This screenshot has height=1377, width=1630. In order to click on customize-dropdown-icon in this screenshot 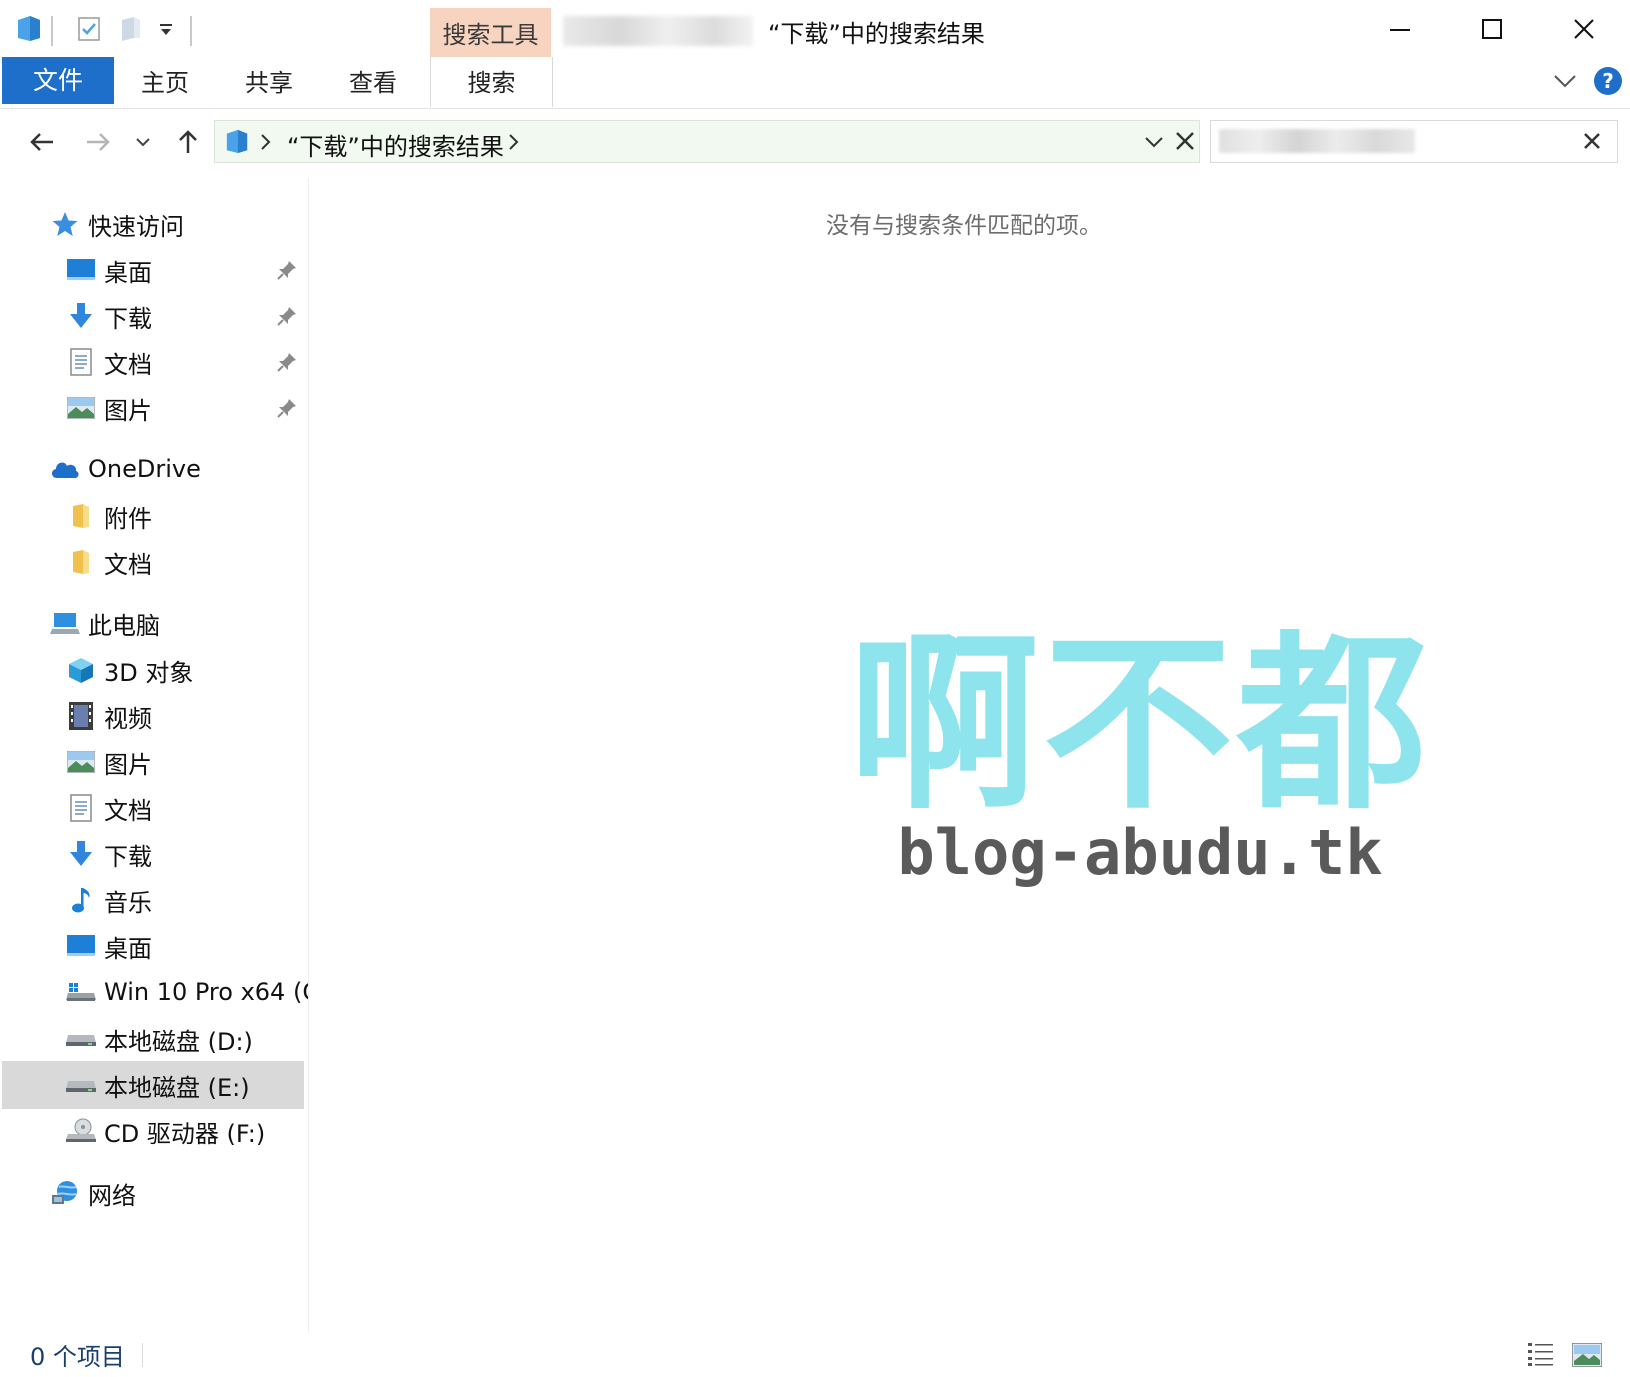, I will do `click(169, 28)`.